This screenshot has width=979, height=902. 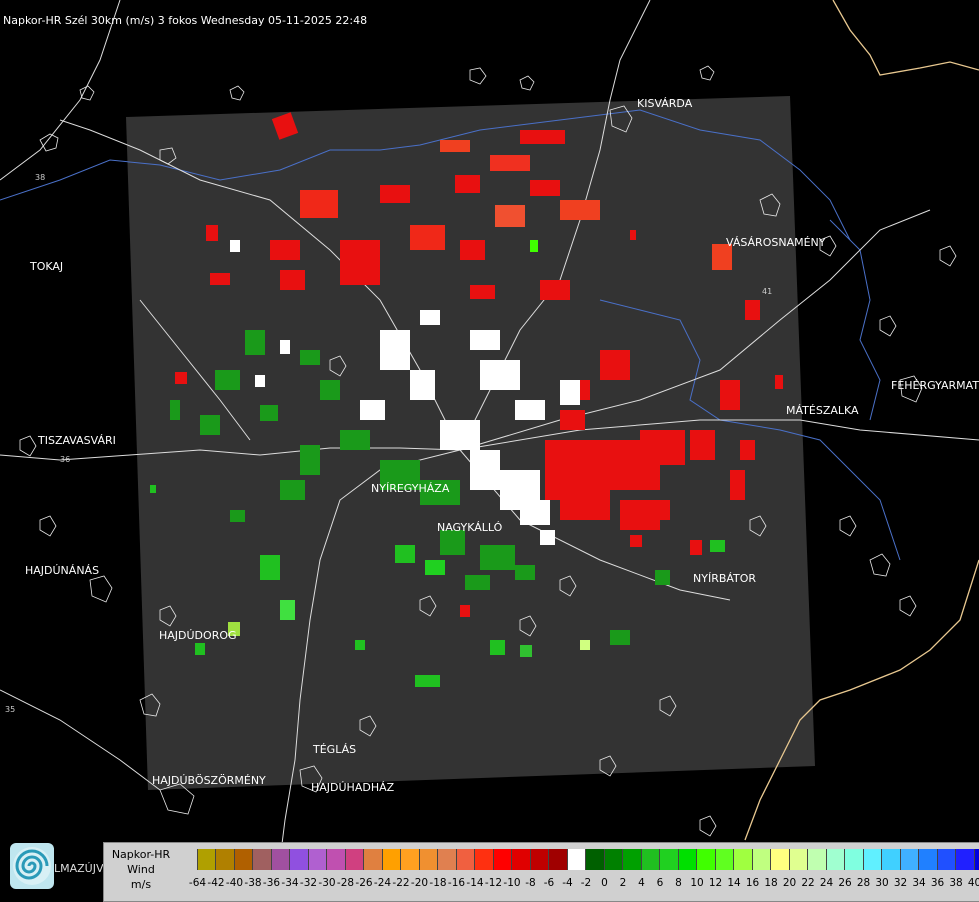 What do you see at coordinates (881, 883) in the screenshot?
I see `legend-tick-label: 30` at bounding box center [881, 883].